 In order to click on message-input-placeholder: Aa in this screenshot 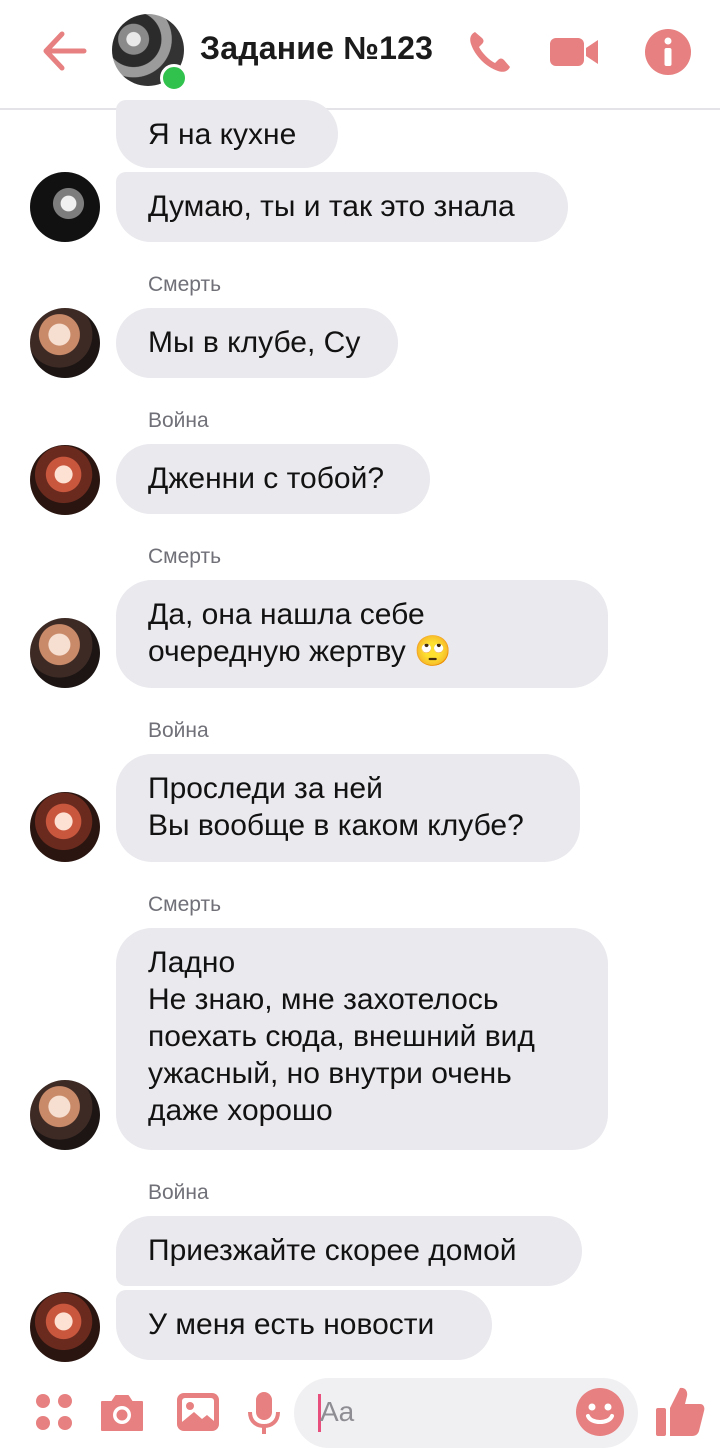, I will do `click(337, 1411)`.